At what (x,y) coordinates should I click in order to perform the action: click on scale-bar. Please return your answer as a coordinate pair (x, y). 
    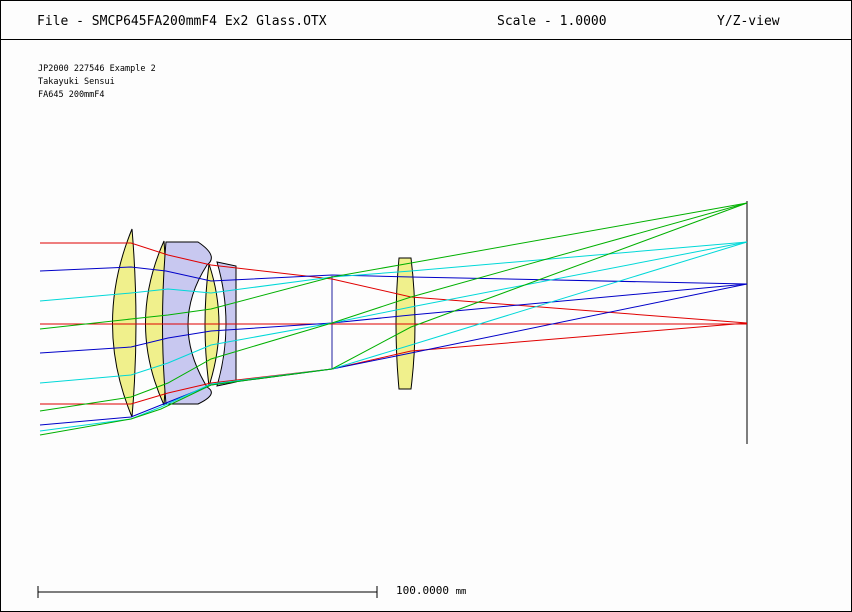
    Looking at the image, I should click on (207, 592).